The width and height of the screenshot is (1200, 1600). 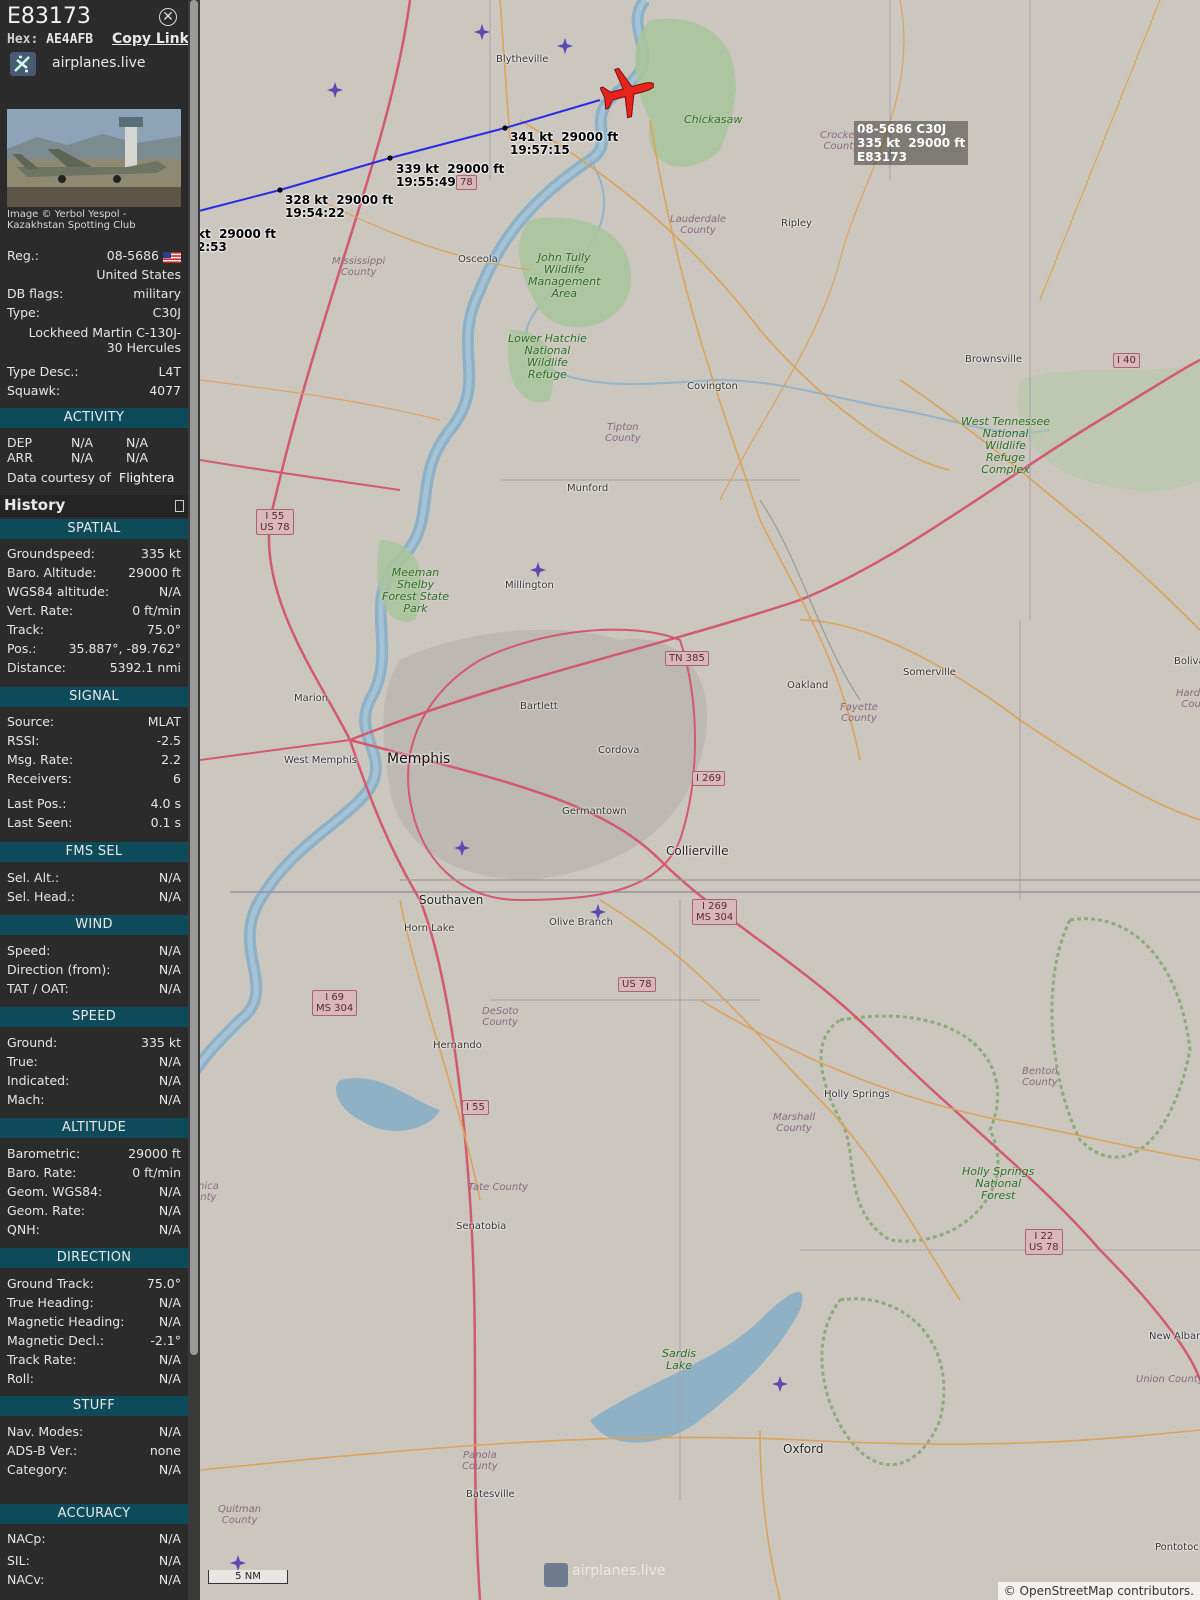 What do you see at coordinates (32, 1042) in the screenshot?
I see `speed-row-label: Ground:` at bounding box center [32, 1042].